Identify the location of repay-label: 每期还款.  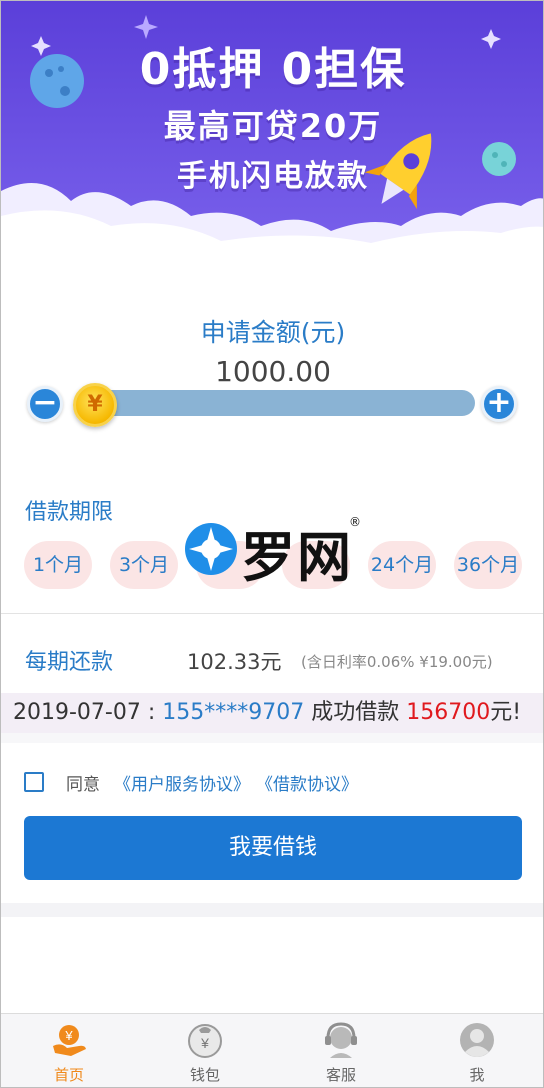
(69, 662).